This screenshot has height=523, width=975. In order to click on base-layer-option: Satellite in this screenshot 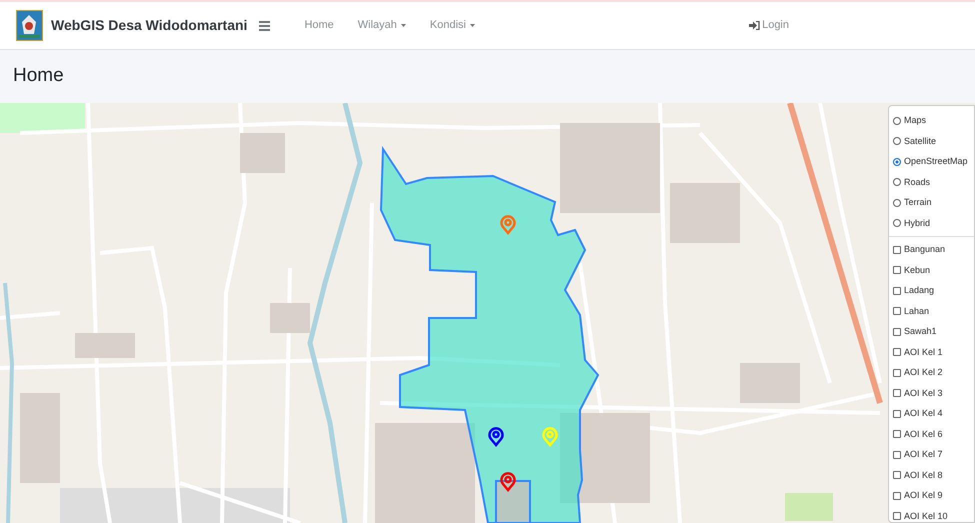, I will do `click(931, 141)`.